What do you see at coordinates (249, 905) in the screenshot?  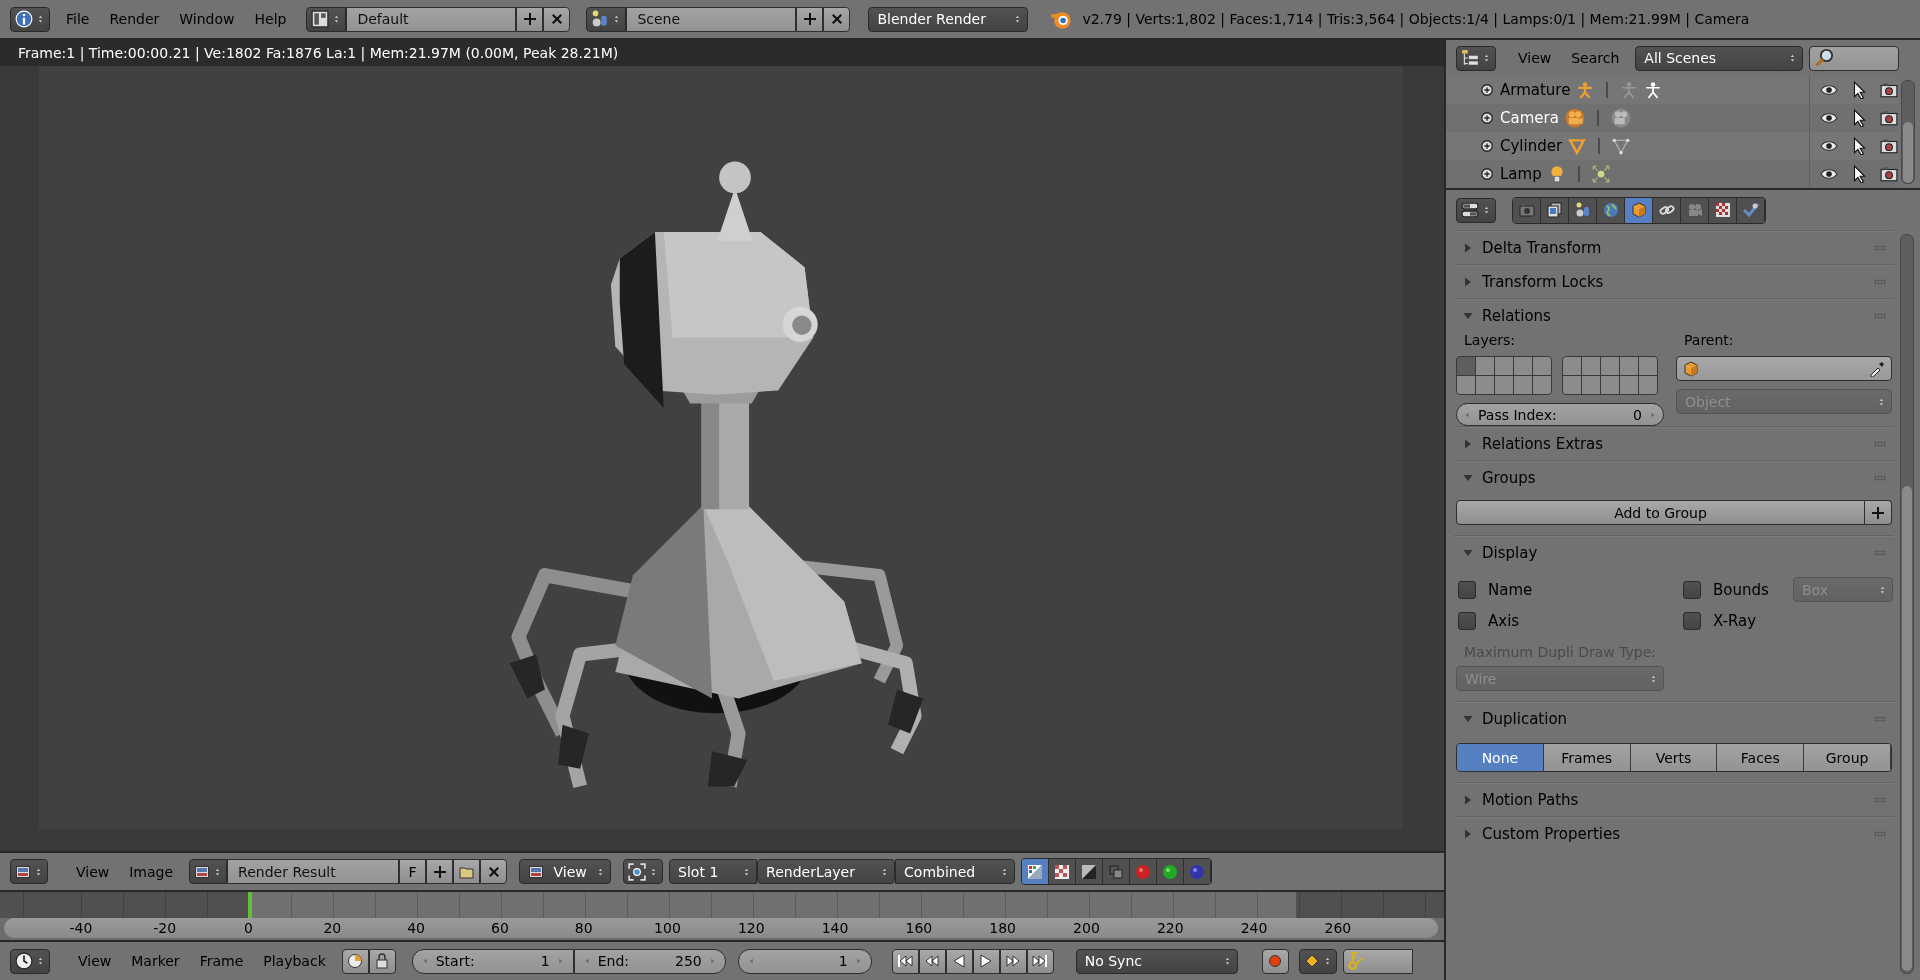 I see `playhead` at bounding box center [249, 905].